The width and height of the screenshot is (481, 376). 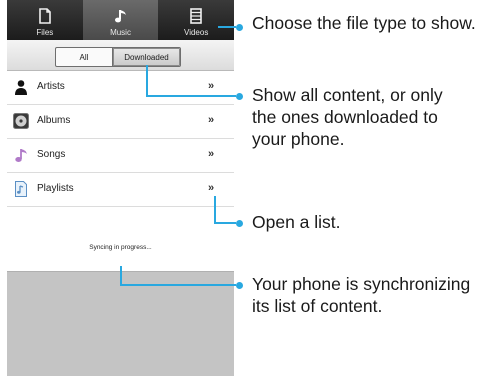 I want to click on tab-files: Files, so click(x=45, y=20).